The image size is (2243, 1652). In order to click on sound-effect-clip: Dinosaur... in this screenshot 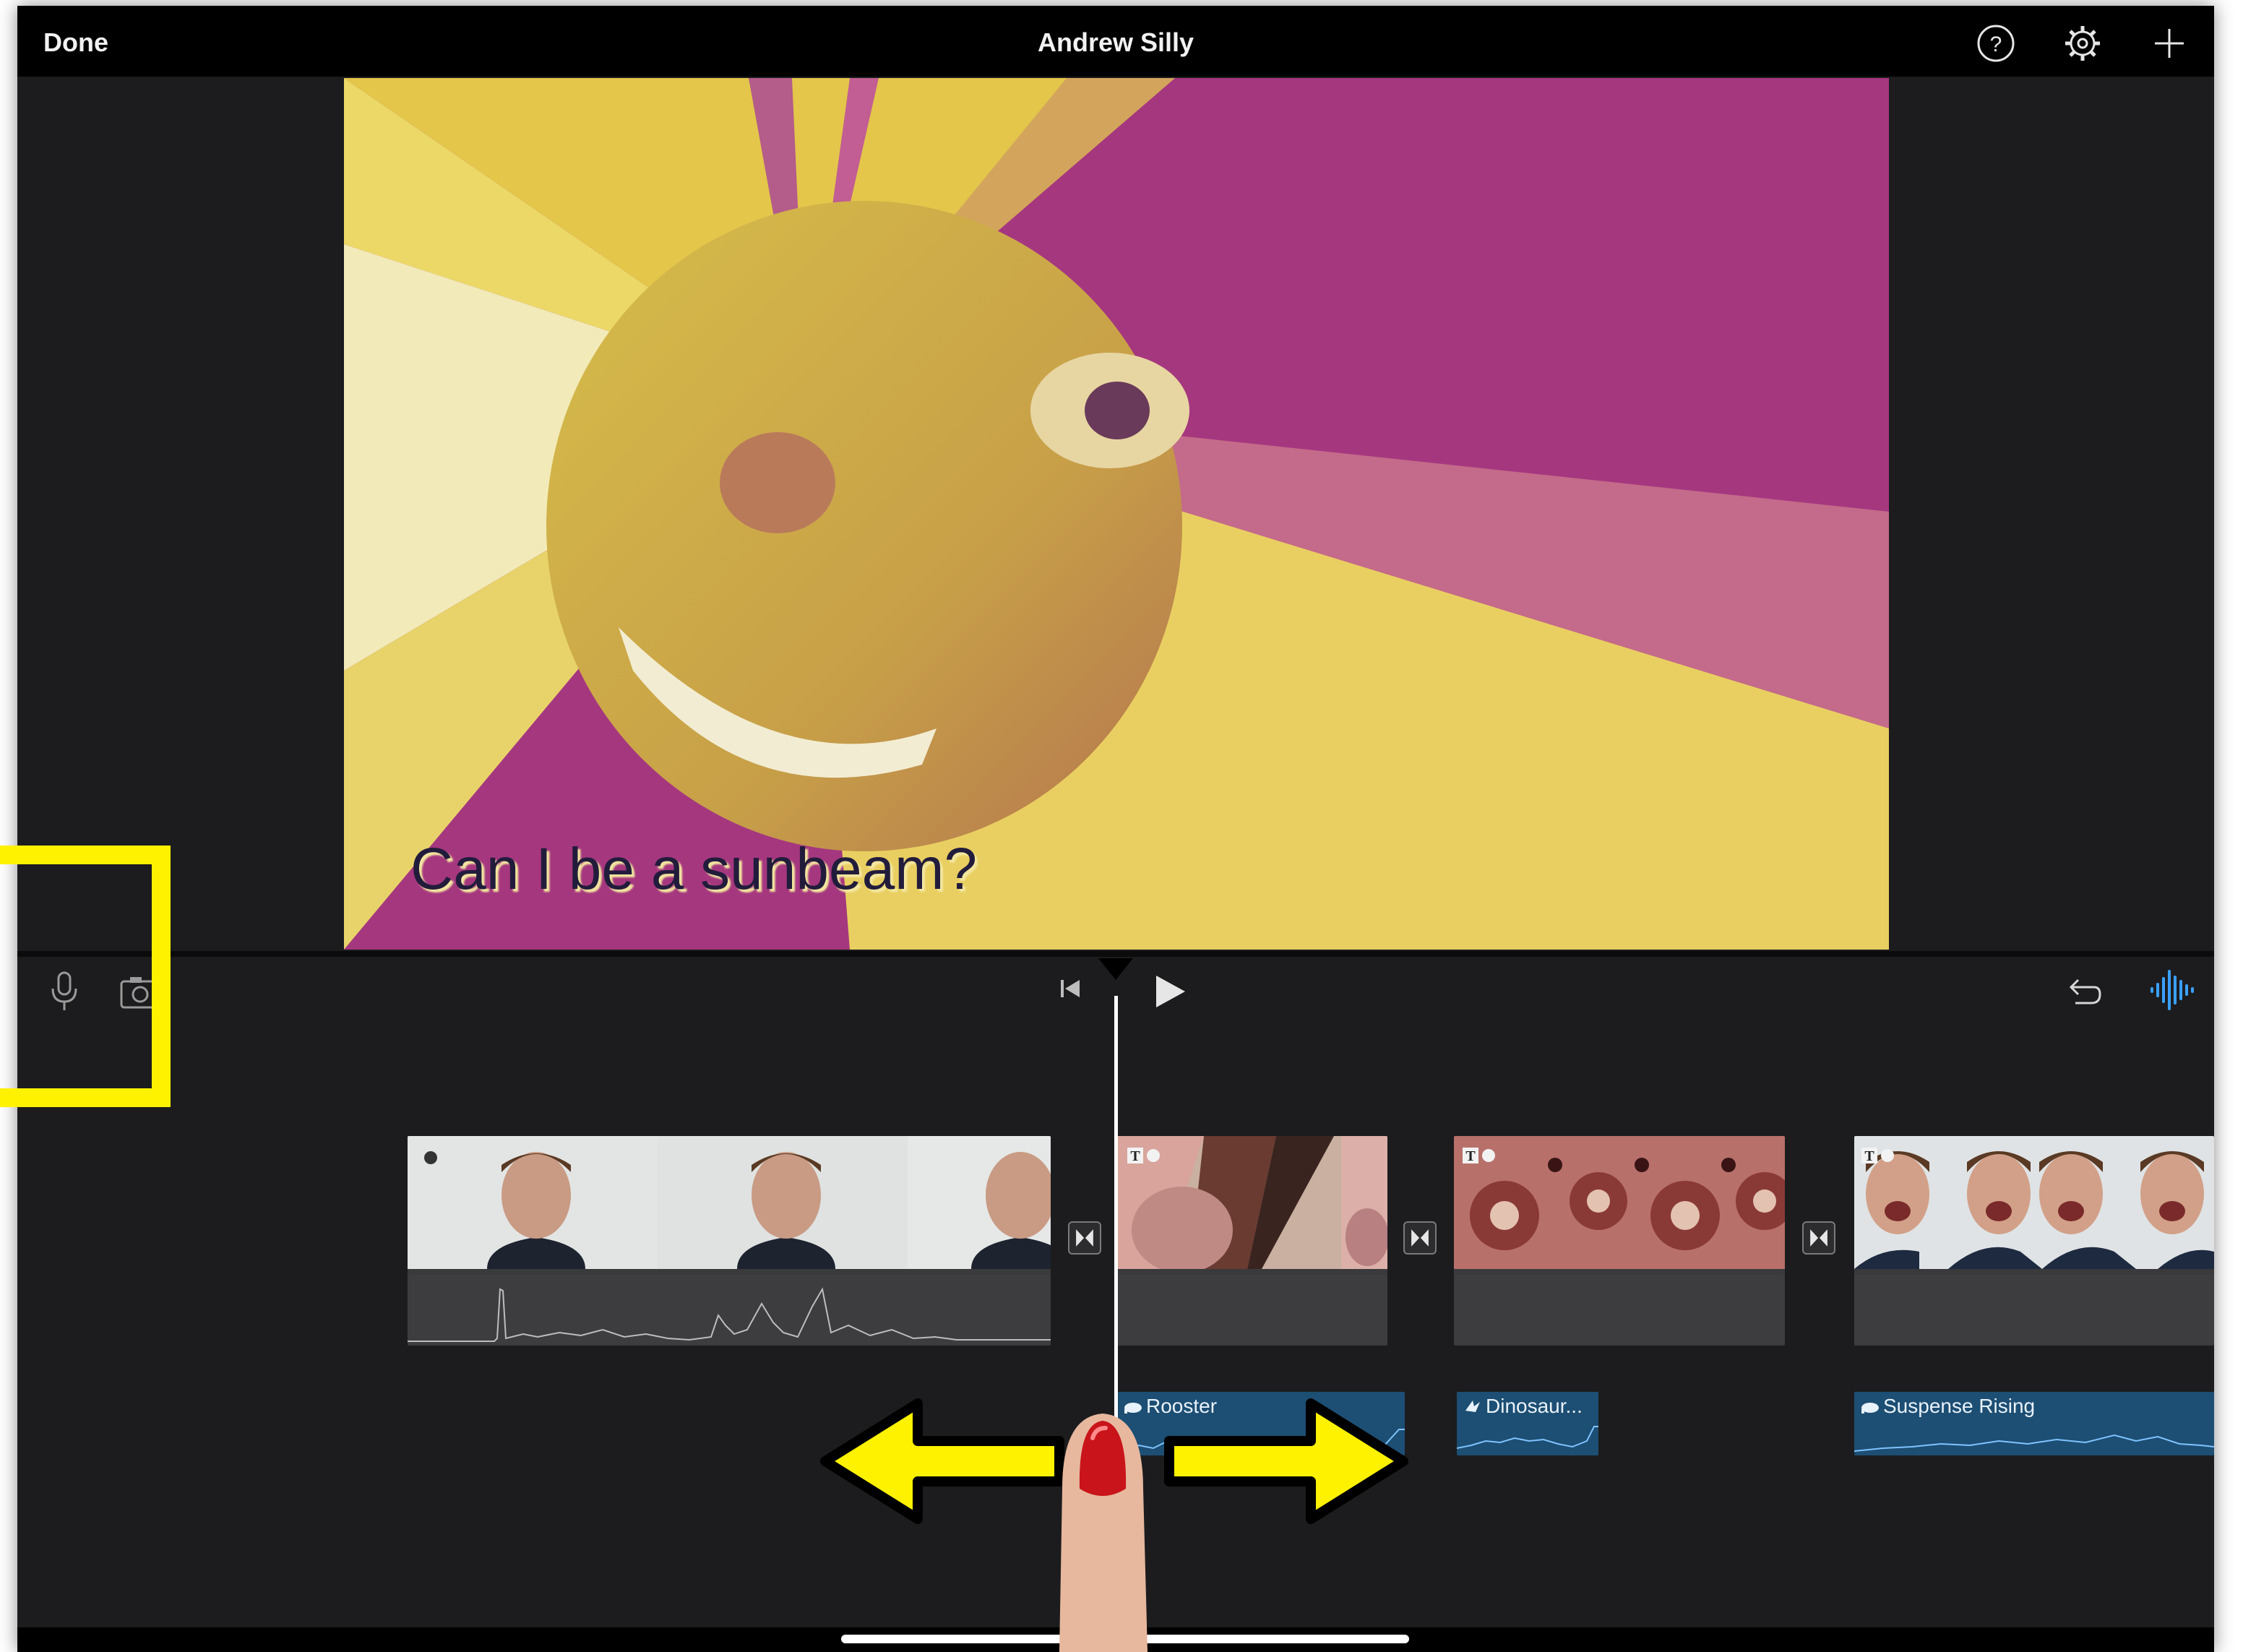, I will do `click(1527, 1423)`.